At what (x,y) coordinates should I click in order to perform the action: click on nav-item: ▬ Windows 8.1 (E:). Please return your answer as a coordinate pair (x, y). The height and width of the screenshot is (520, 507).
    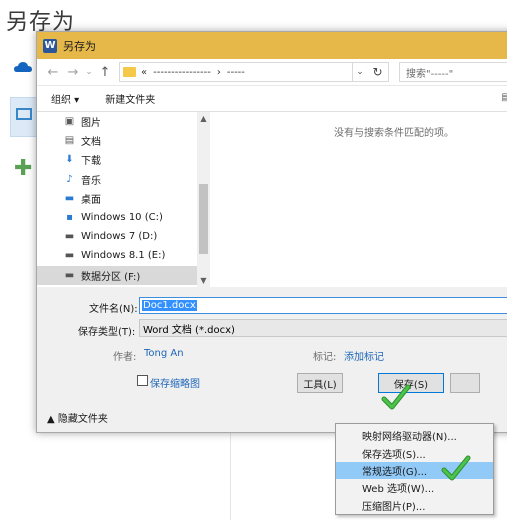
    Looking at the image, I should click on (123, 255).